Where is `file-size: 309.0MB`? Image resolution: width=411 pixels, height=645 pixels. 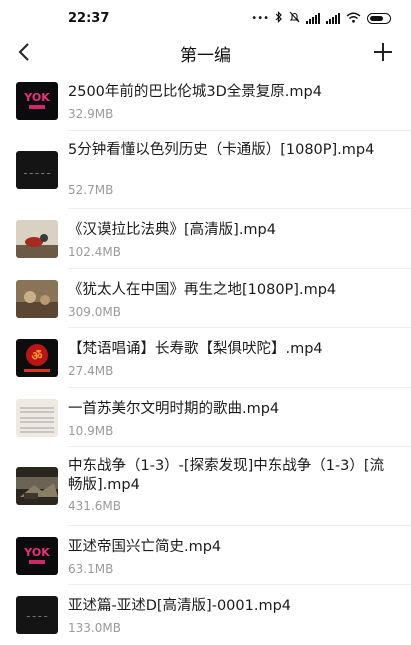 file-size: 309.0MB is located at coordinates (94, 311).